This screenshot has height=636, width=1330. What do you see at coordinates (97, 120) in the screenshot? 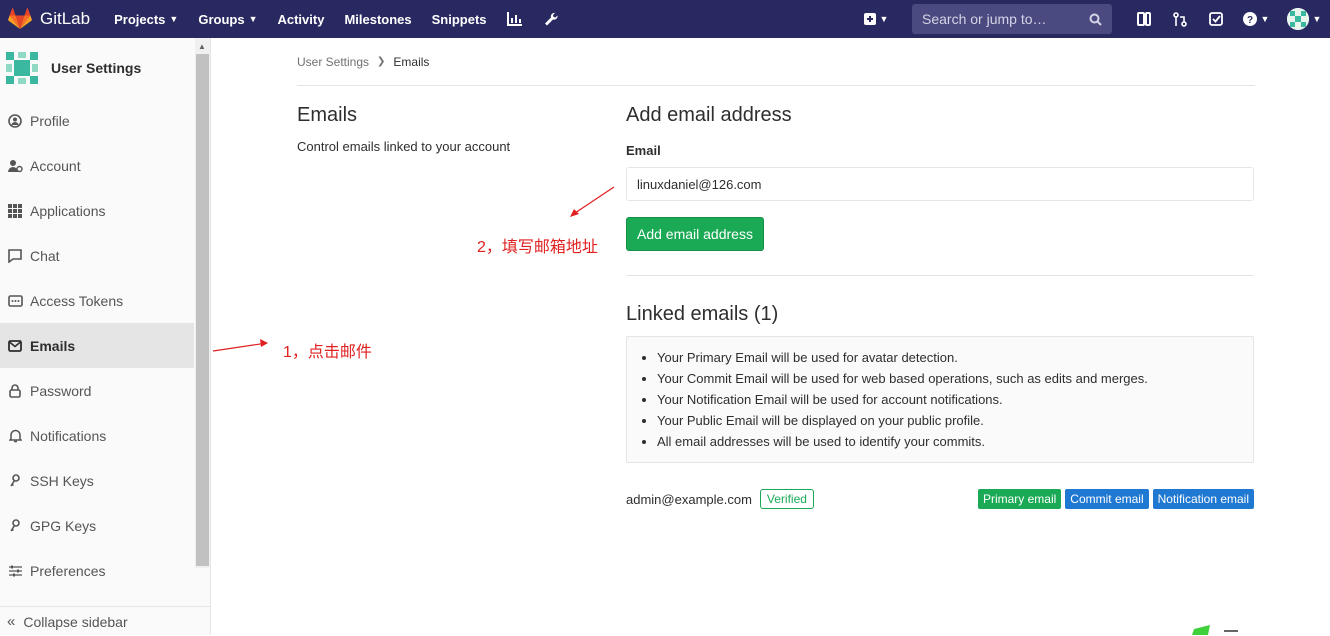
I see `sidebar-item-profile: Profile` at bounding box center [97, 120].